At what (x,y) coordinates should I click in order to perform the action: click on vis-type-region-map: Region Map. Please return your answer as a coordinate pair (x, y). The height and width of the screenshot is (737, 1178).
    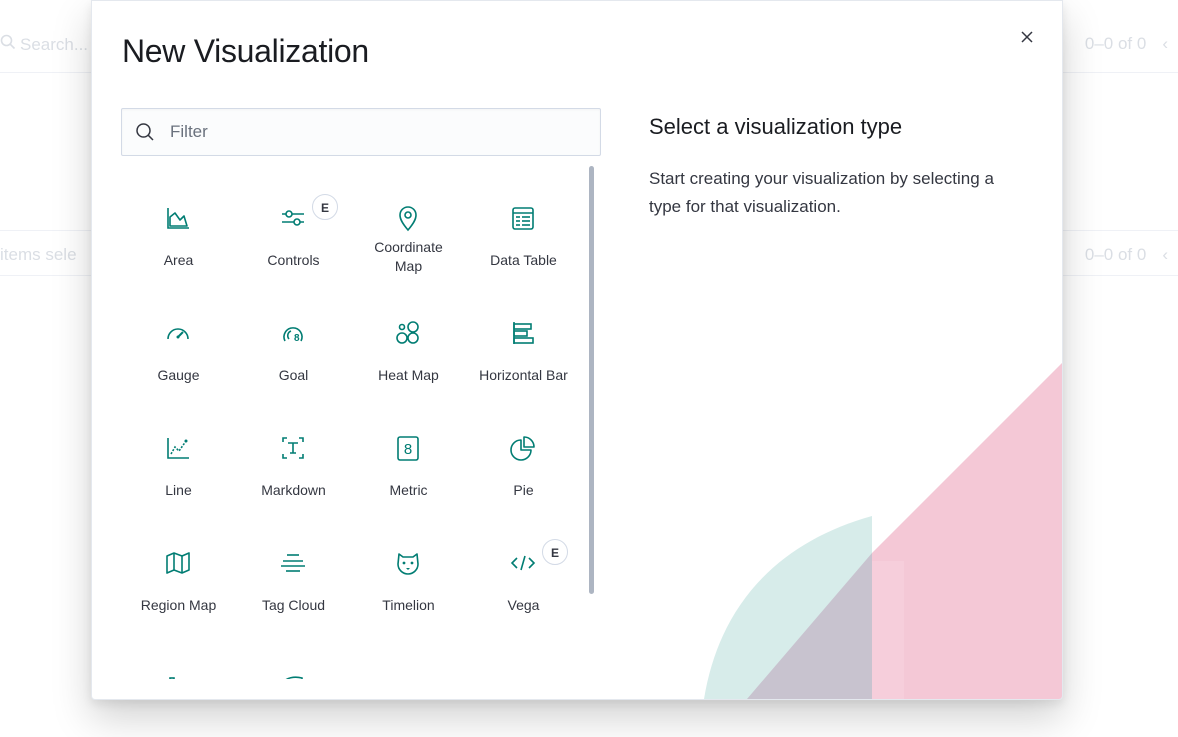
    Looking at the image, I should click on (178, 568).